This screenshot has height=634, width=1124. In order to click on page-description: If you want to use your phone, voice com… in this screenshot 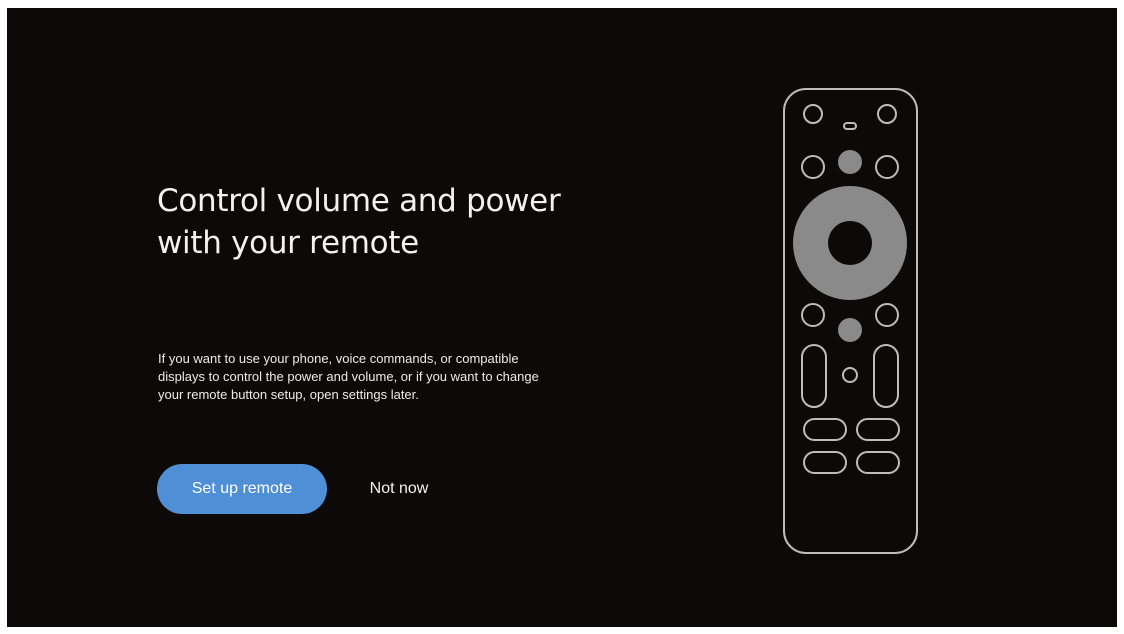, I will do `click(348, 376)`.